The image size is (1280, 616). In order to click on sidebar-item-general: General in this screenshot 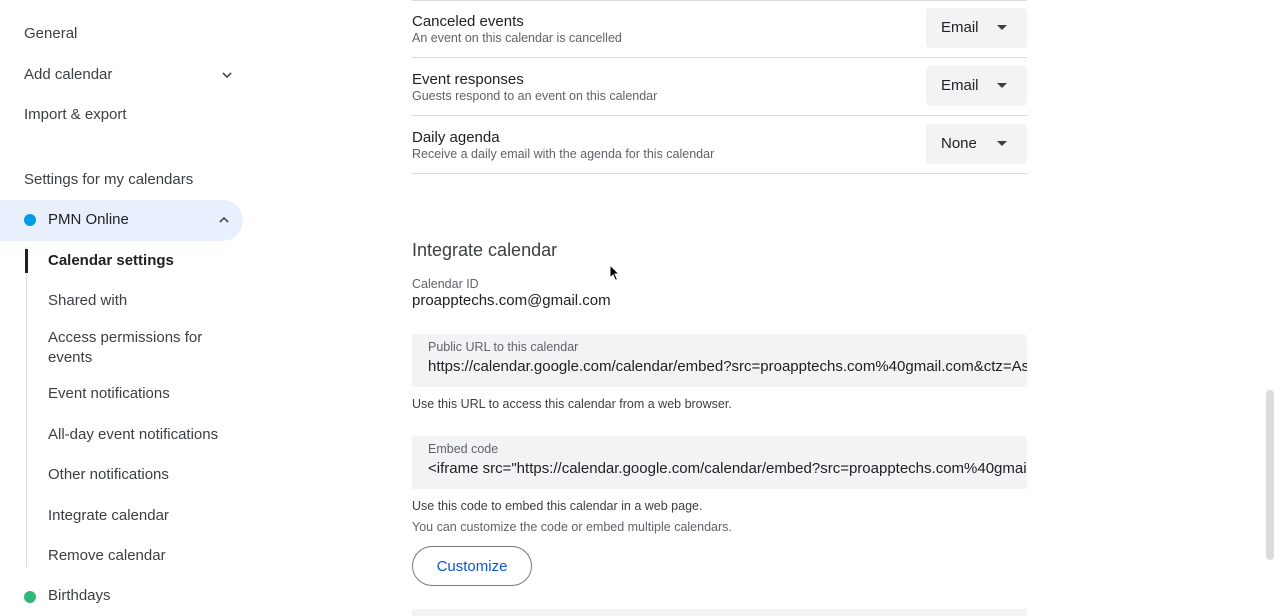, I will do `click(50, 33)`.